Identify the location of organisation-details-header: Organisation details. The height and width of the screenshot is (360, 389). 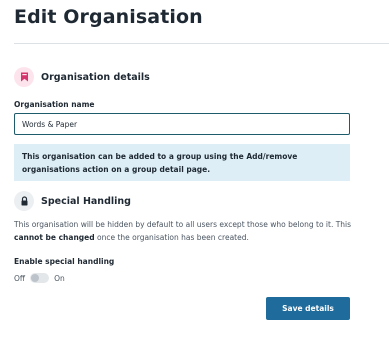
(82, 77).